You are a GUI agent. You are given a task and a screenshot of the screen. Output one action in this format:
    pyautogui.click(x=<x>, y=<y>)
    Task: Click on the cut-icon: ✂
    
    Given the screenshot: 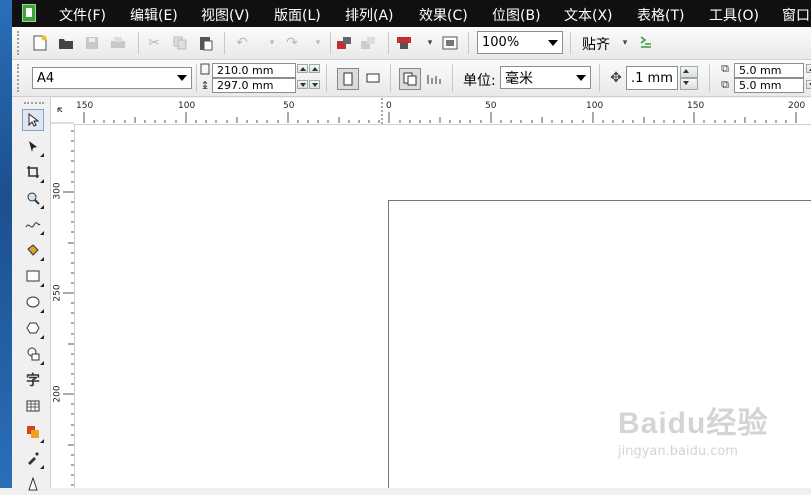 What is the action you would take?
    pyautogui.click(x=154, y=43)
    